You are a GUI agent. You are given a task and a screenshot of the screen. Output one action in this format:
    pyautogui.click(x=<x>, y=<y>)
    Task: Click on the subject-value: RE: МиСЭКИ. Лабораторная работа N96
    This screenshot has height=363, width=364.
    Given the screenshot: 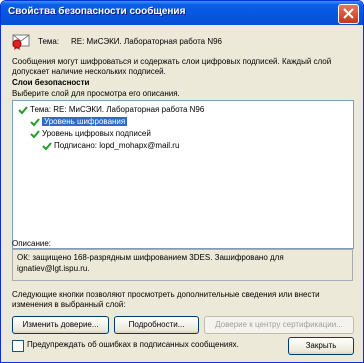 What is the action you would take?
    pyautogui.click(x=147, y=41)
    